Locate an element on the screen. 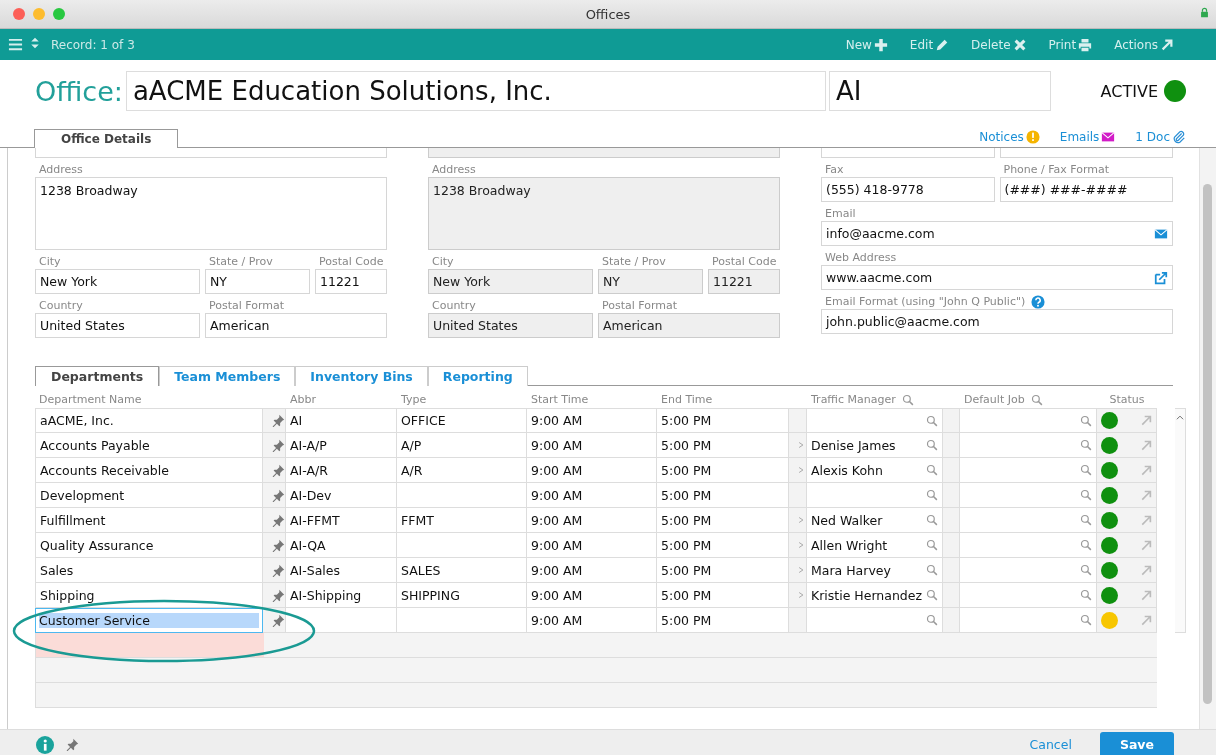 The image size is (1216, 755). field-label: Postal Code is located at coordinates (744, 261).